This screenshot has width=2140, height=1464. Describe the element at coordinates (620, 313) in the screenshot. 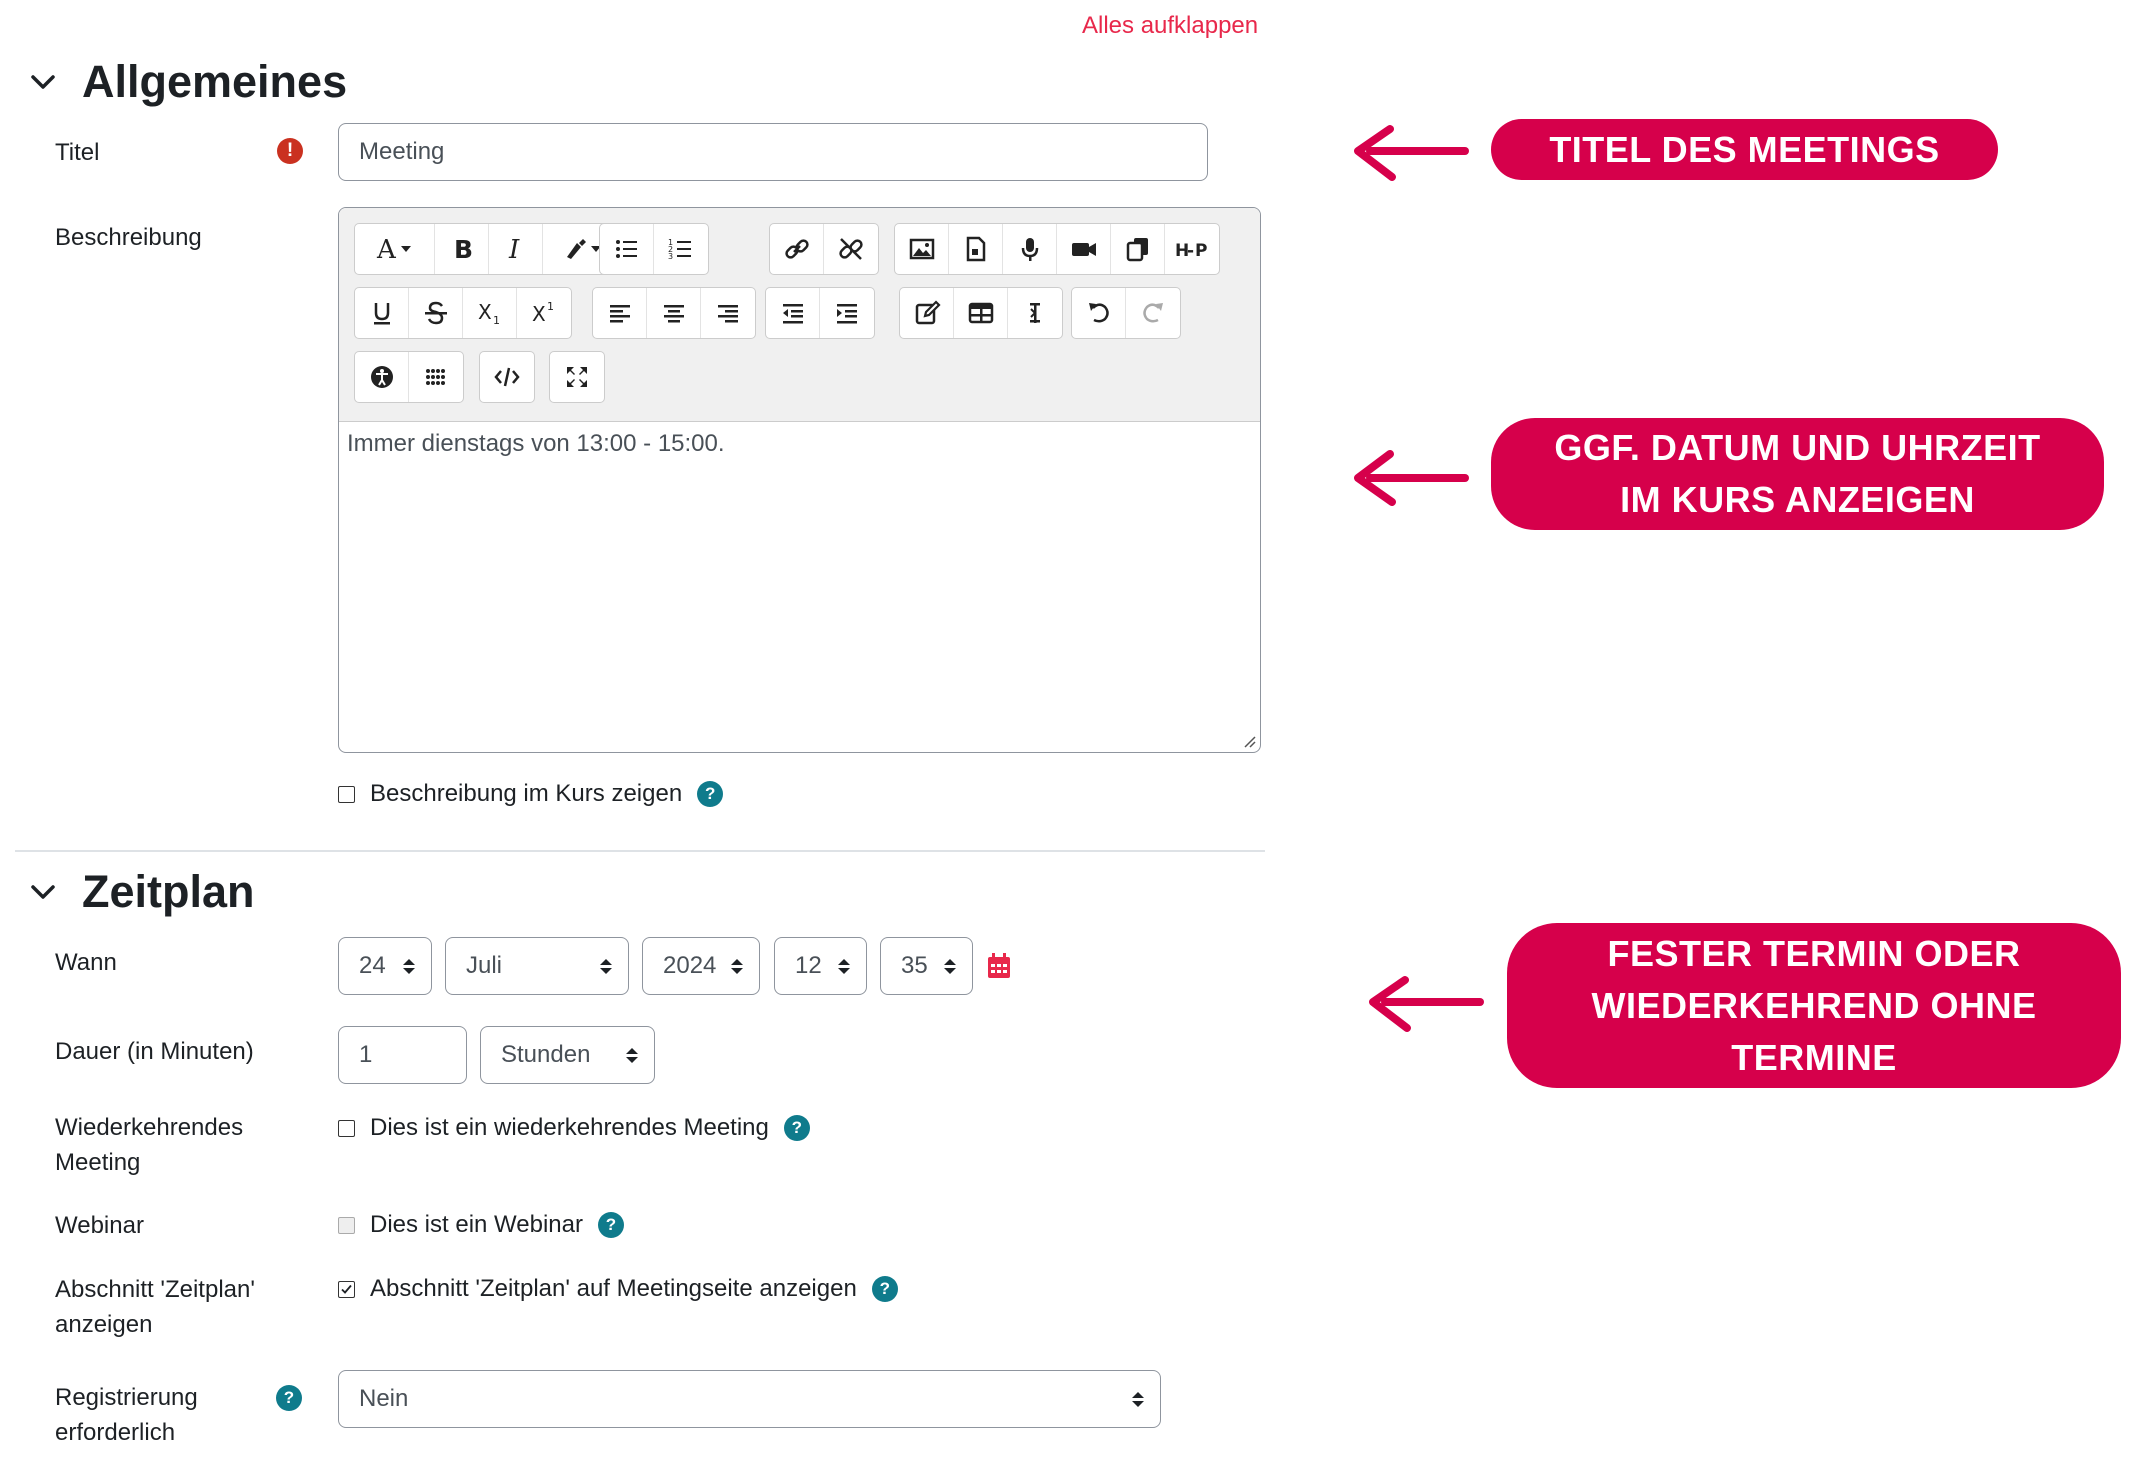

I see `align-left-icon` at that location.